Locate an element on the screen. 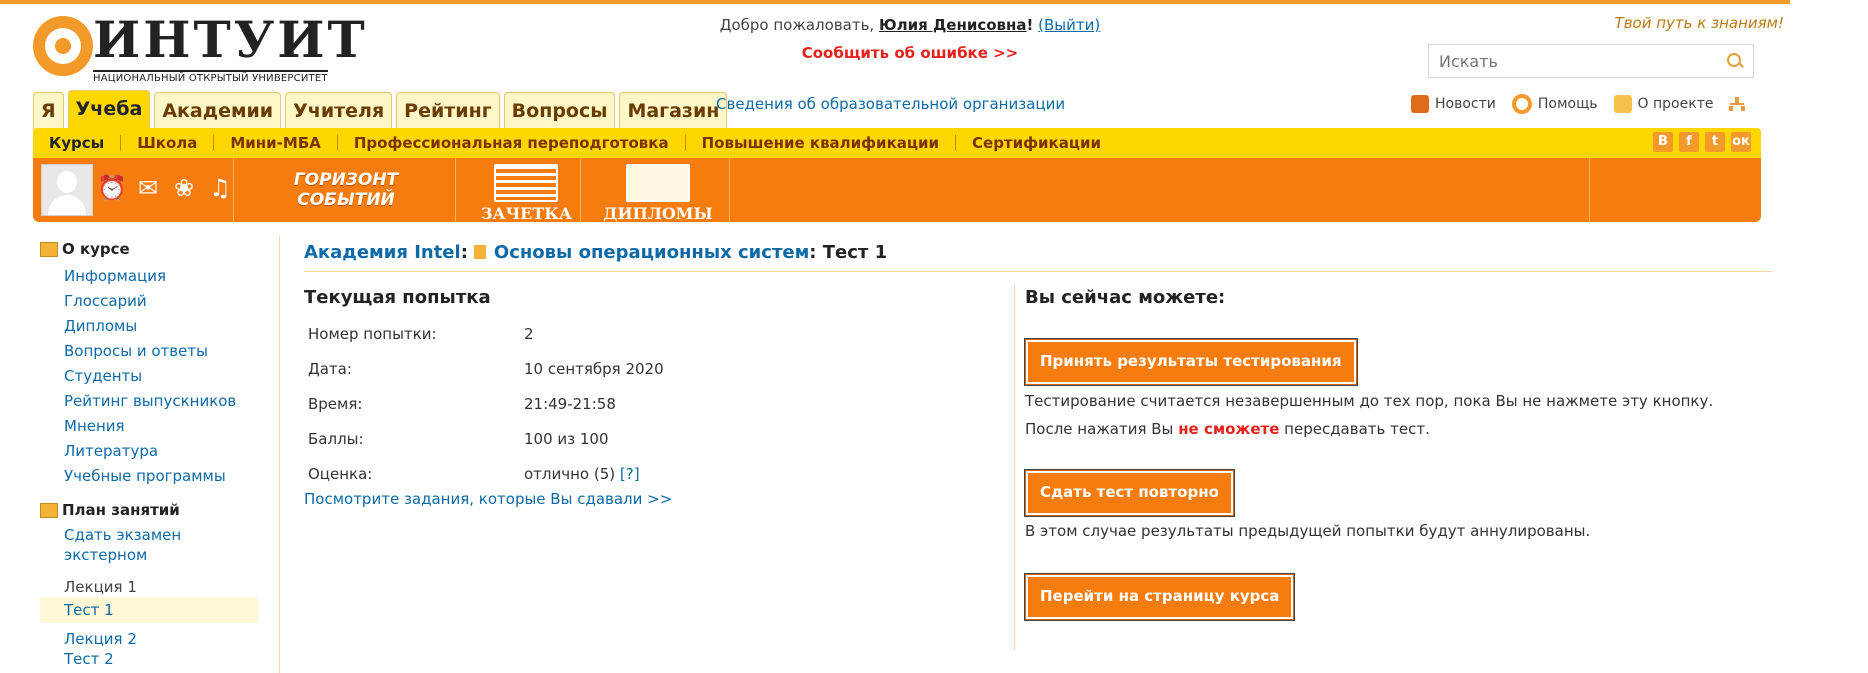 The image size is (1868, 673). report-error-link: Сообщить об ошибке >> is located at coordinates (910, 53).